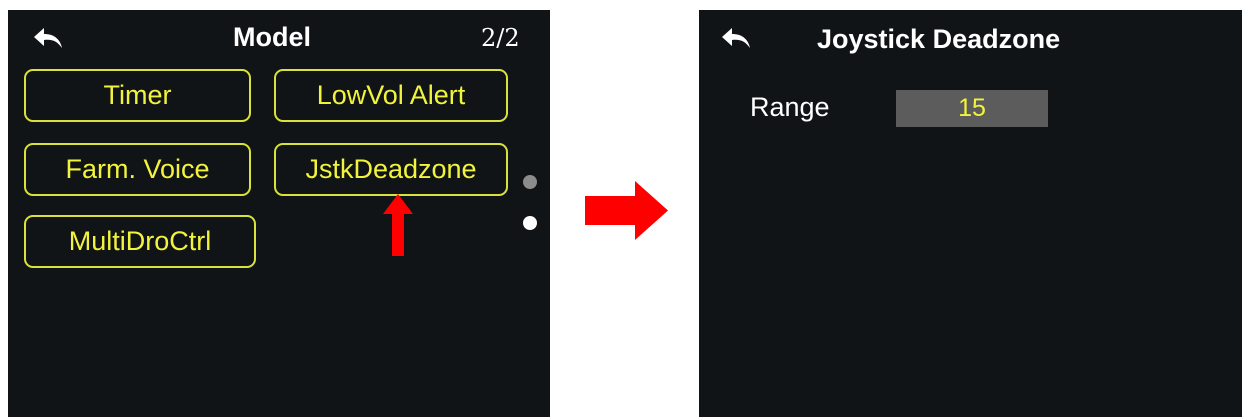 This screenshot has width=1242, height=417. Describe the element at coordinates (790, 107) in the screenshot. I see `range-label: Range` at that location.